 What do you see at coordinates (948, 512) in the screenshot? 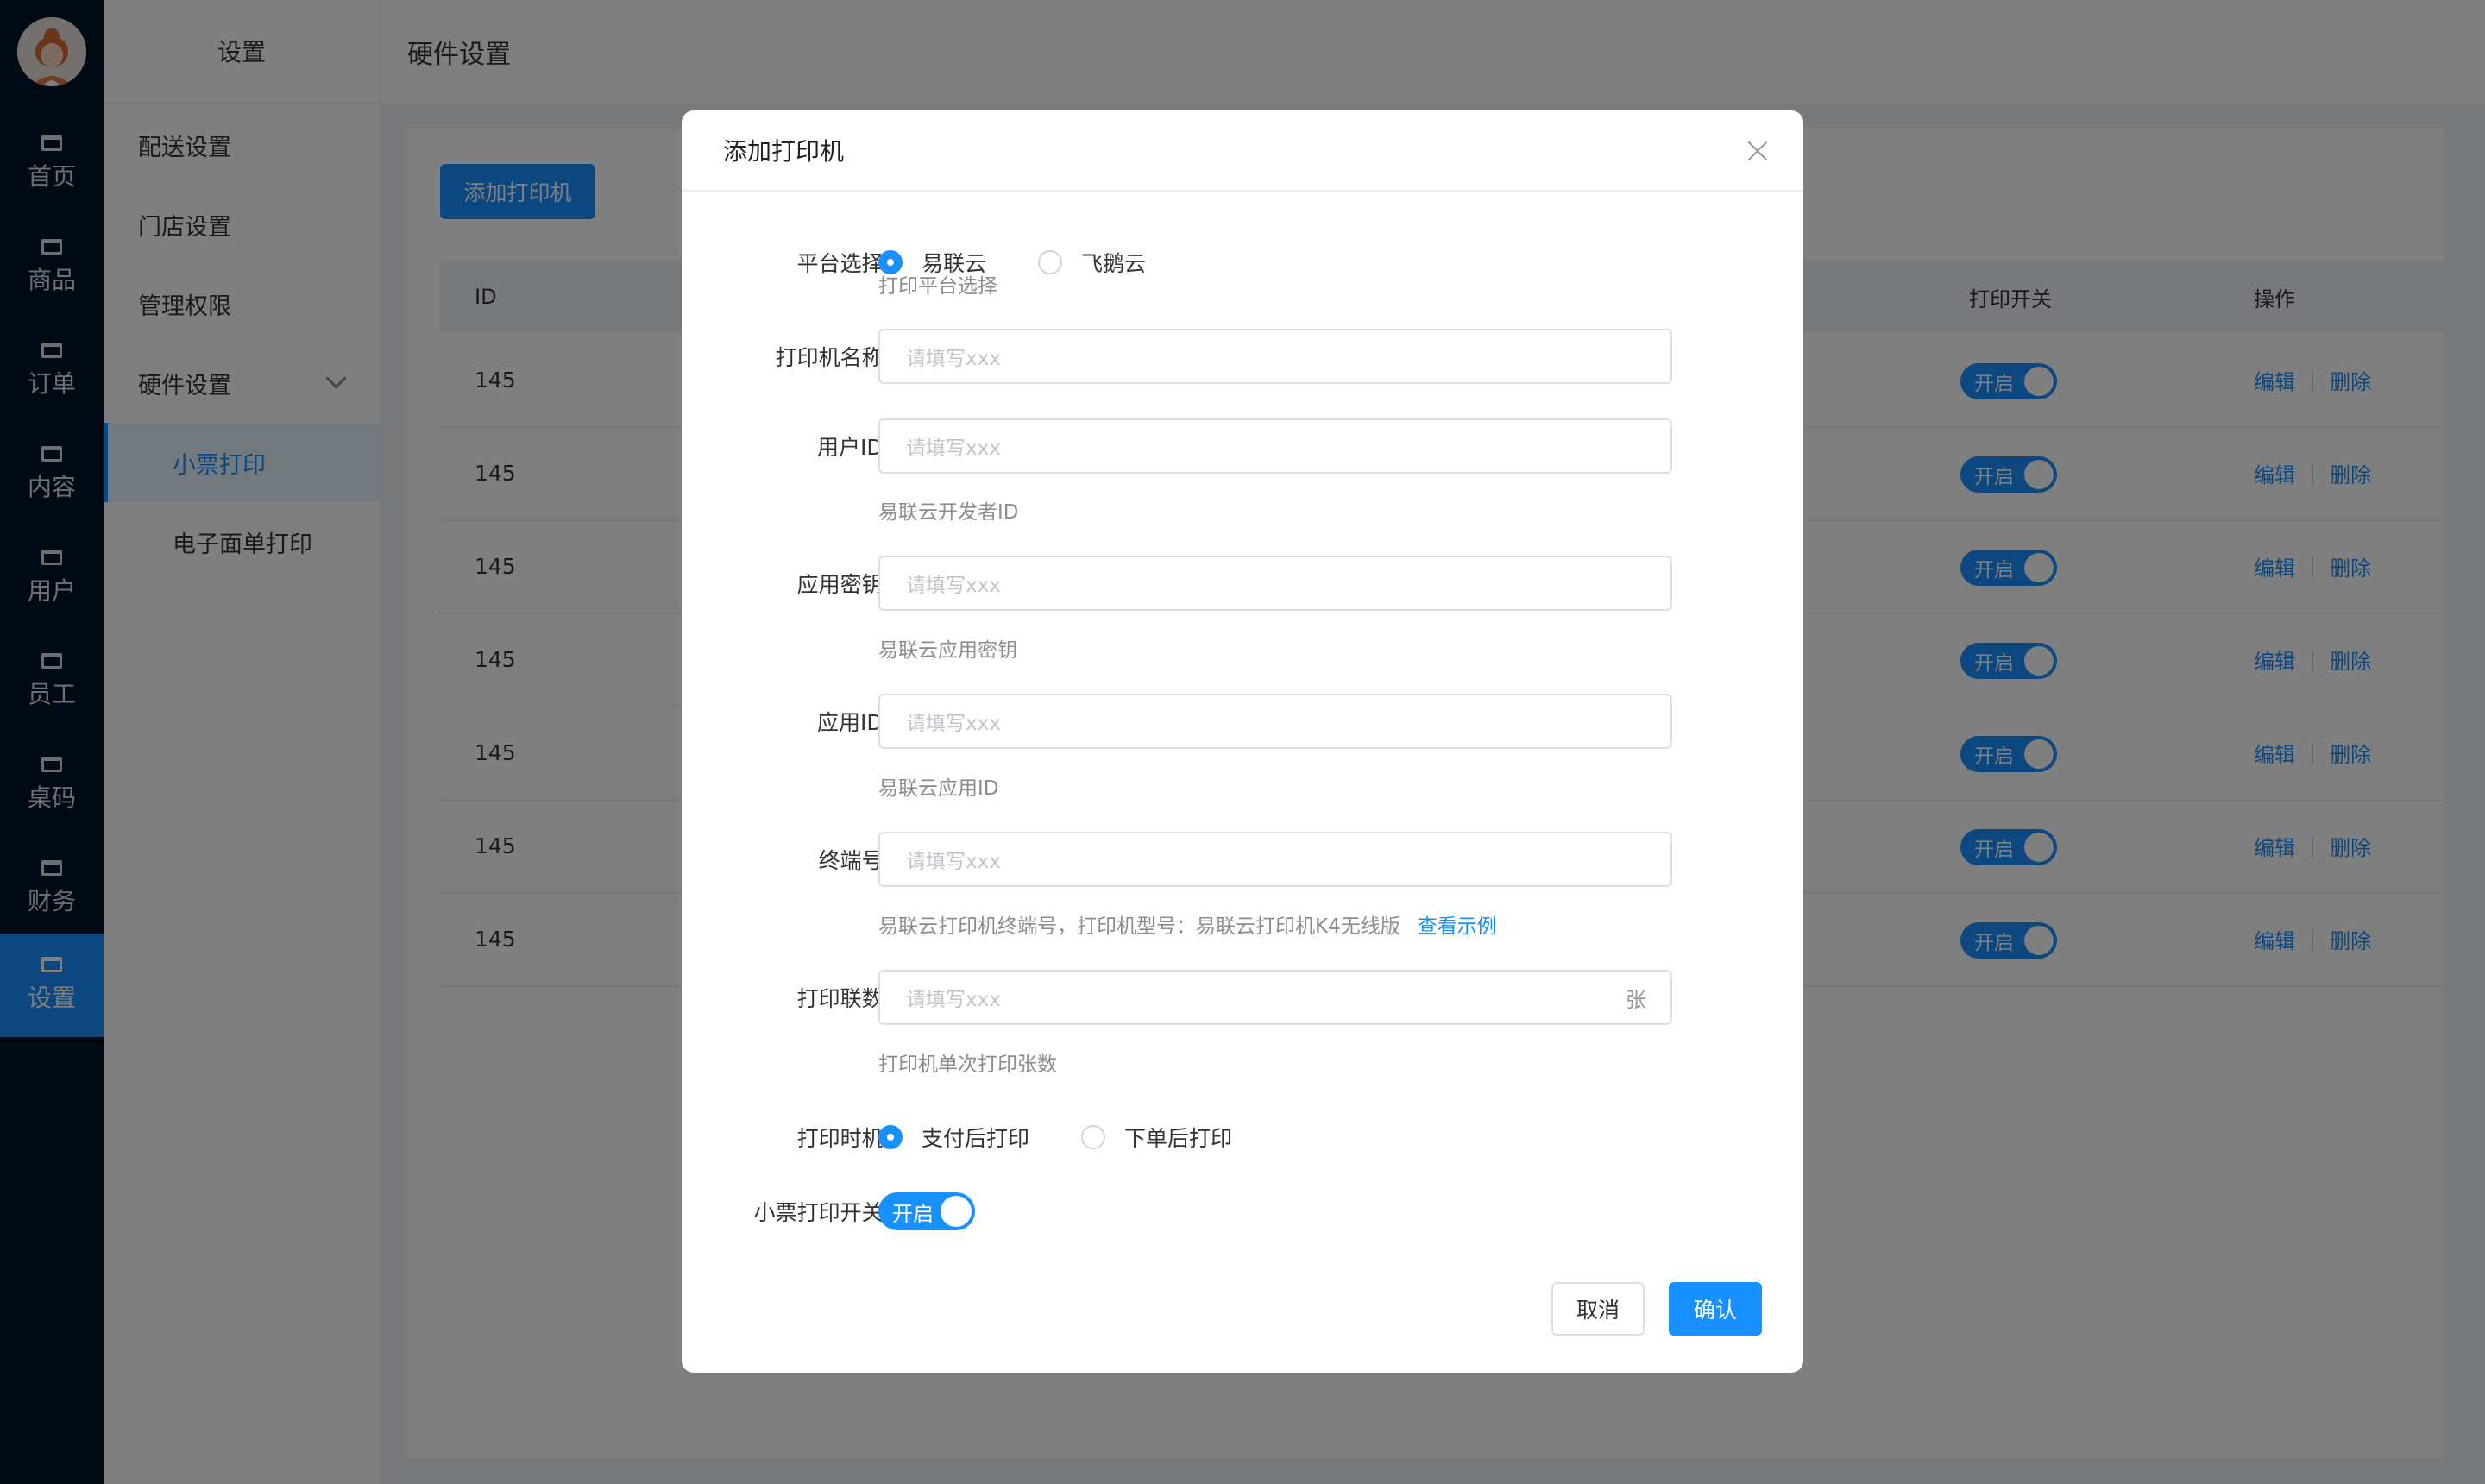
I see `user-id-hint: 易联云开发者ID` at bounding box center [948, 512].